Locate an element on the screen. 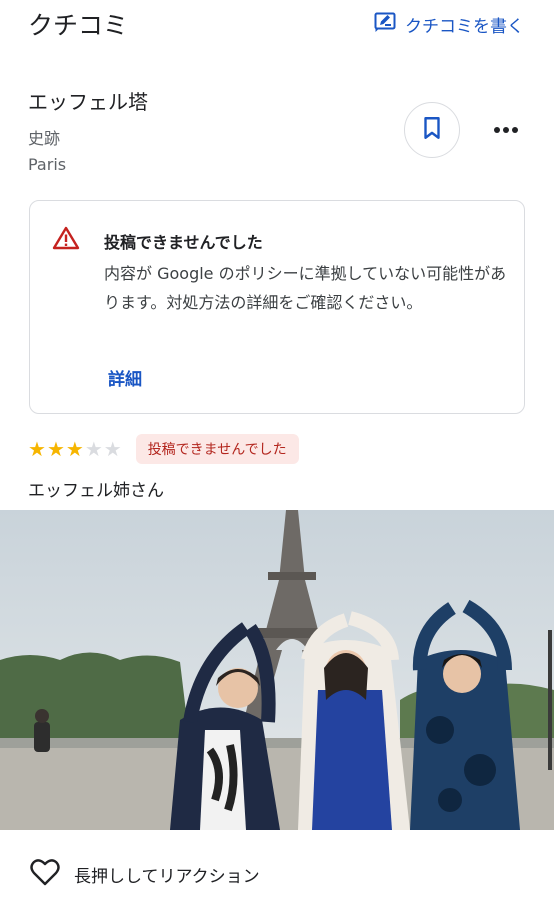  status-badge: 投稿できませんでした is located at coordinates (217, 449).